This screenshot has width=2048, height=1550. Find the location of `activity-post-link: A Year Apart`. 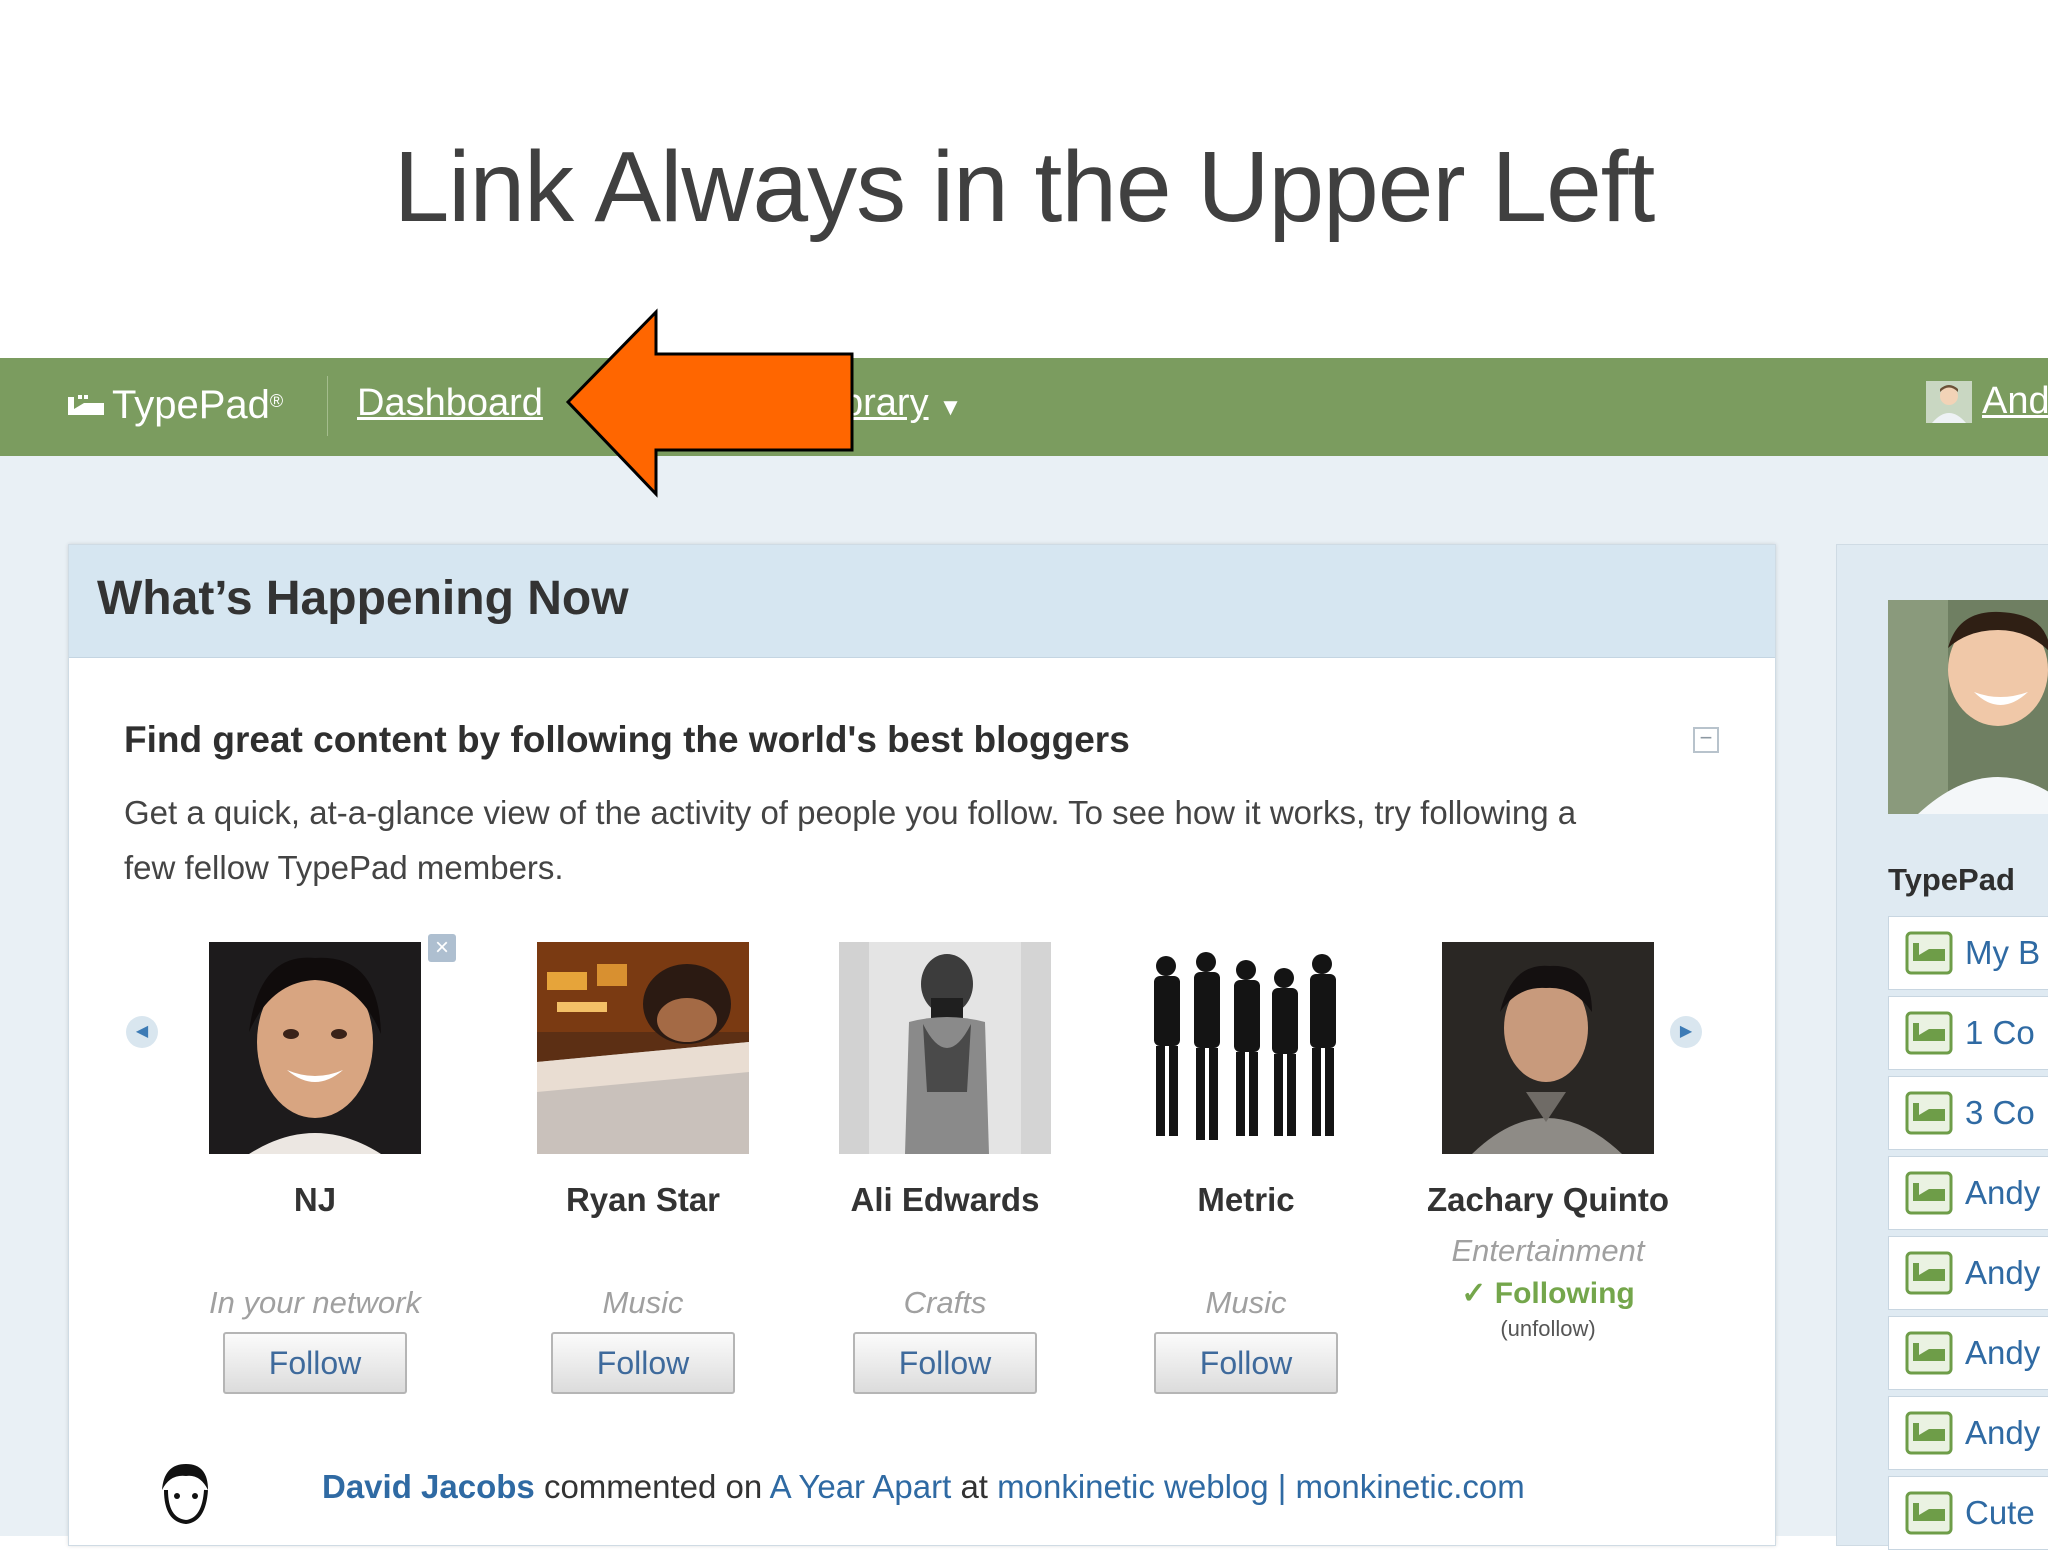

activity-post-link: A Year Apart is located at coordinates (861, 1486).